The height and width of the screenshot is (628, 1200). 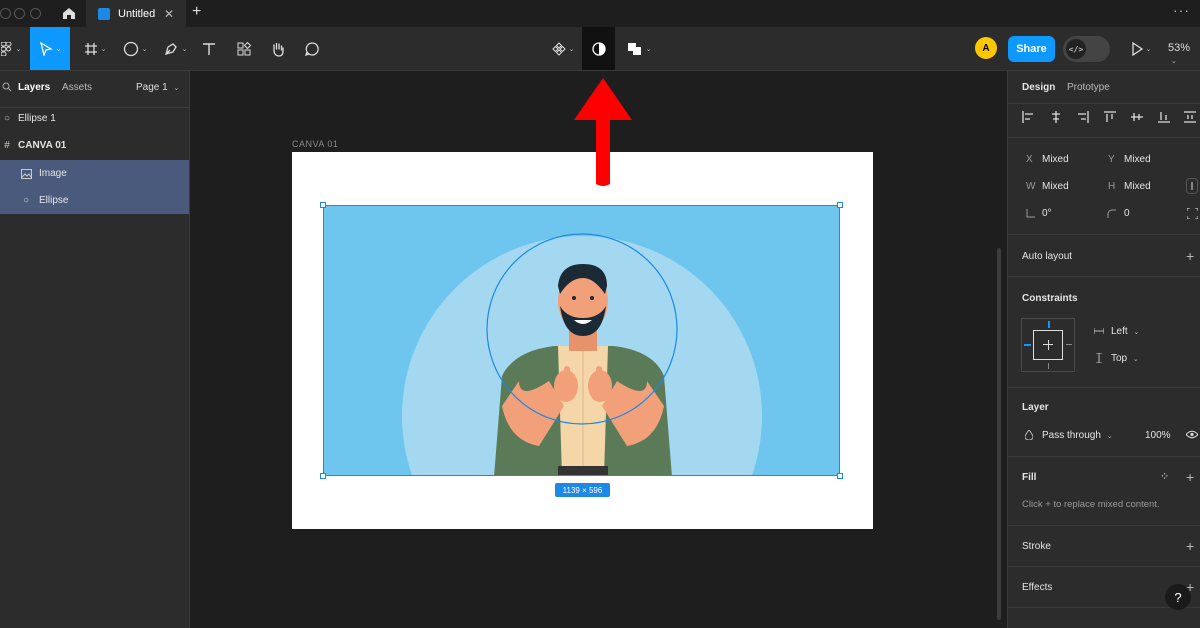 What do you see at coordinates (196, 12) in the screenshot?
I see `new-tab-button: +` at bounding box center [196, 12].